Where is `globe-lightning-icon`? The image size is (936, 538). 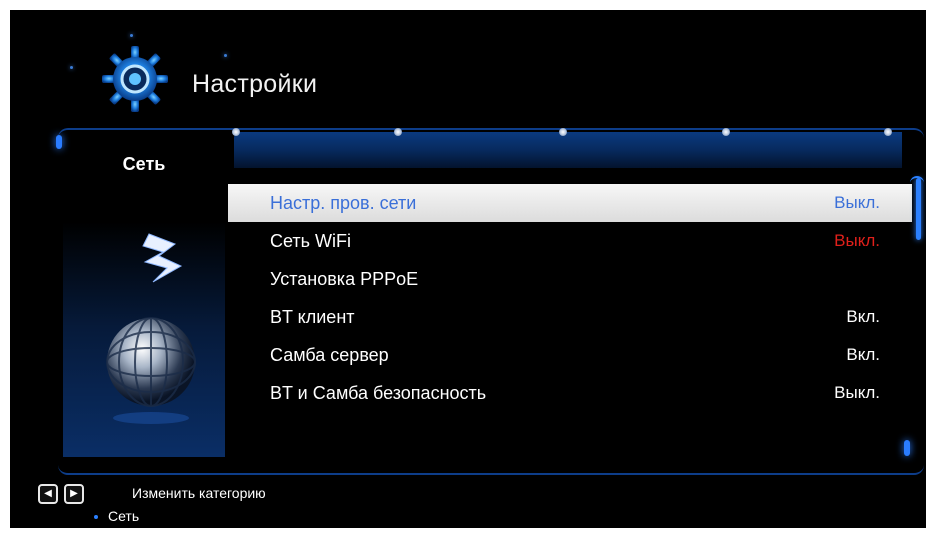 globe-lightning-icon is located at coordinates (144, 339).